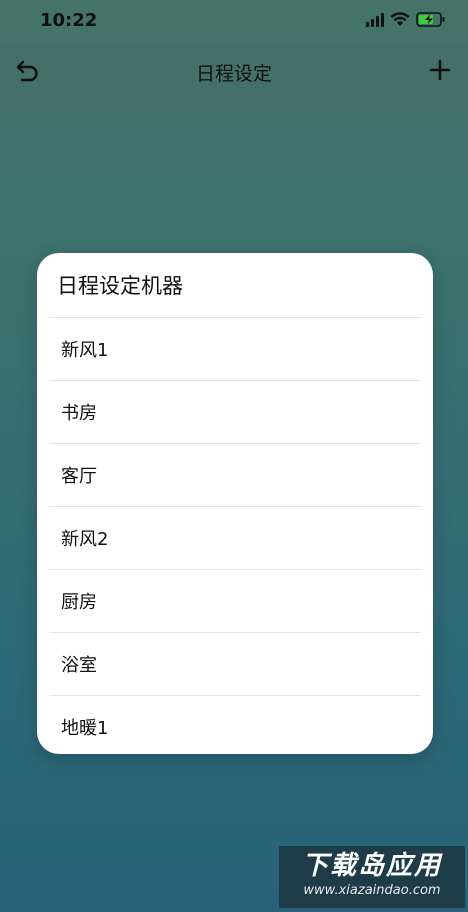 The image size is (468, 912). I want to click on add-button, so click(440, 70).